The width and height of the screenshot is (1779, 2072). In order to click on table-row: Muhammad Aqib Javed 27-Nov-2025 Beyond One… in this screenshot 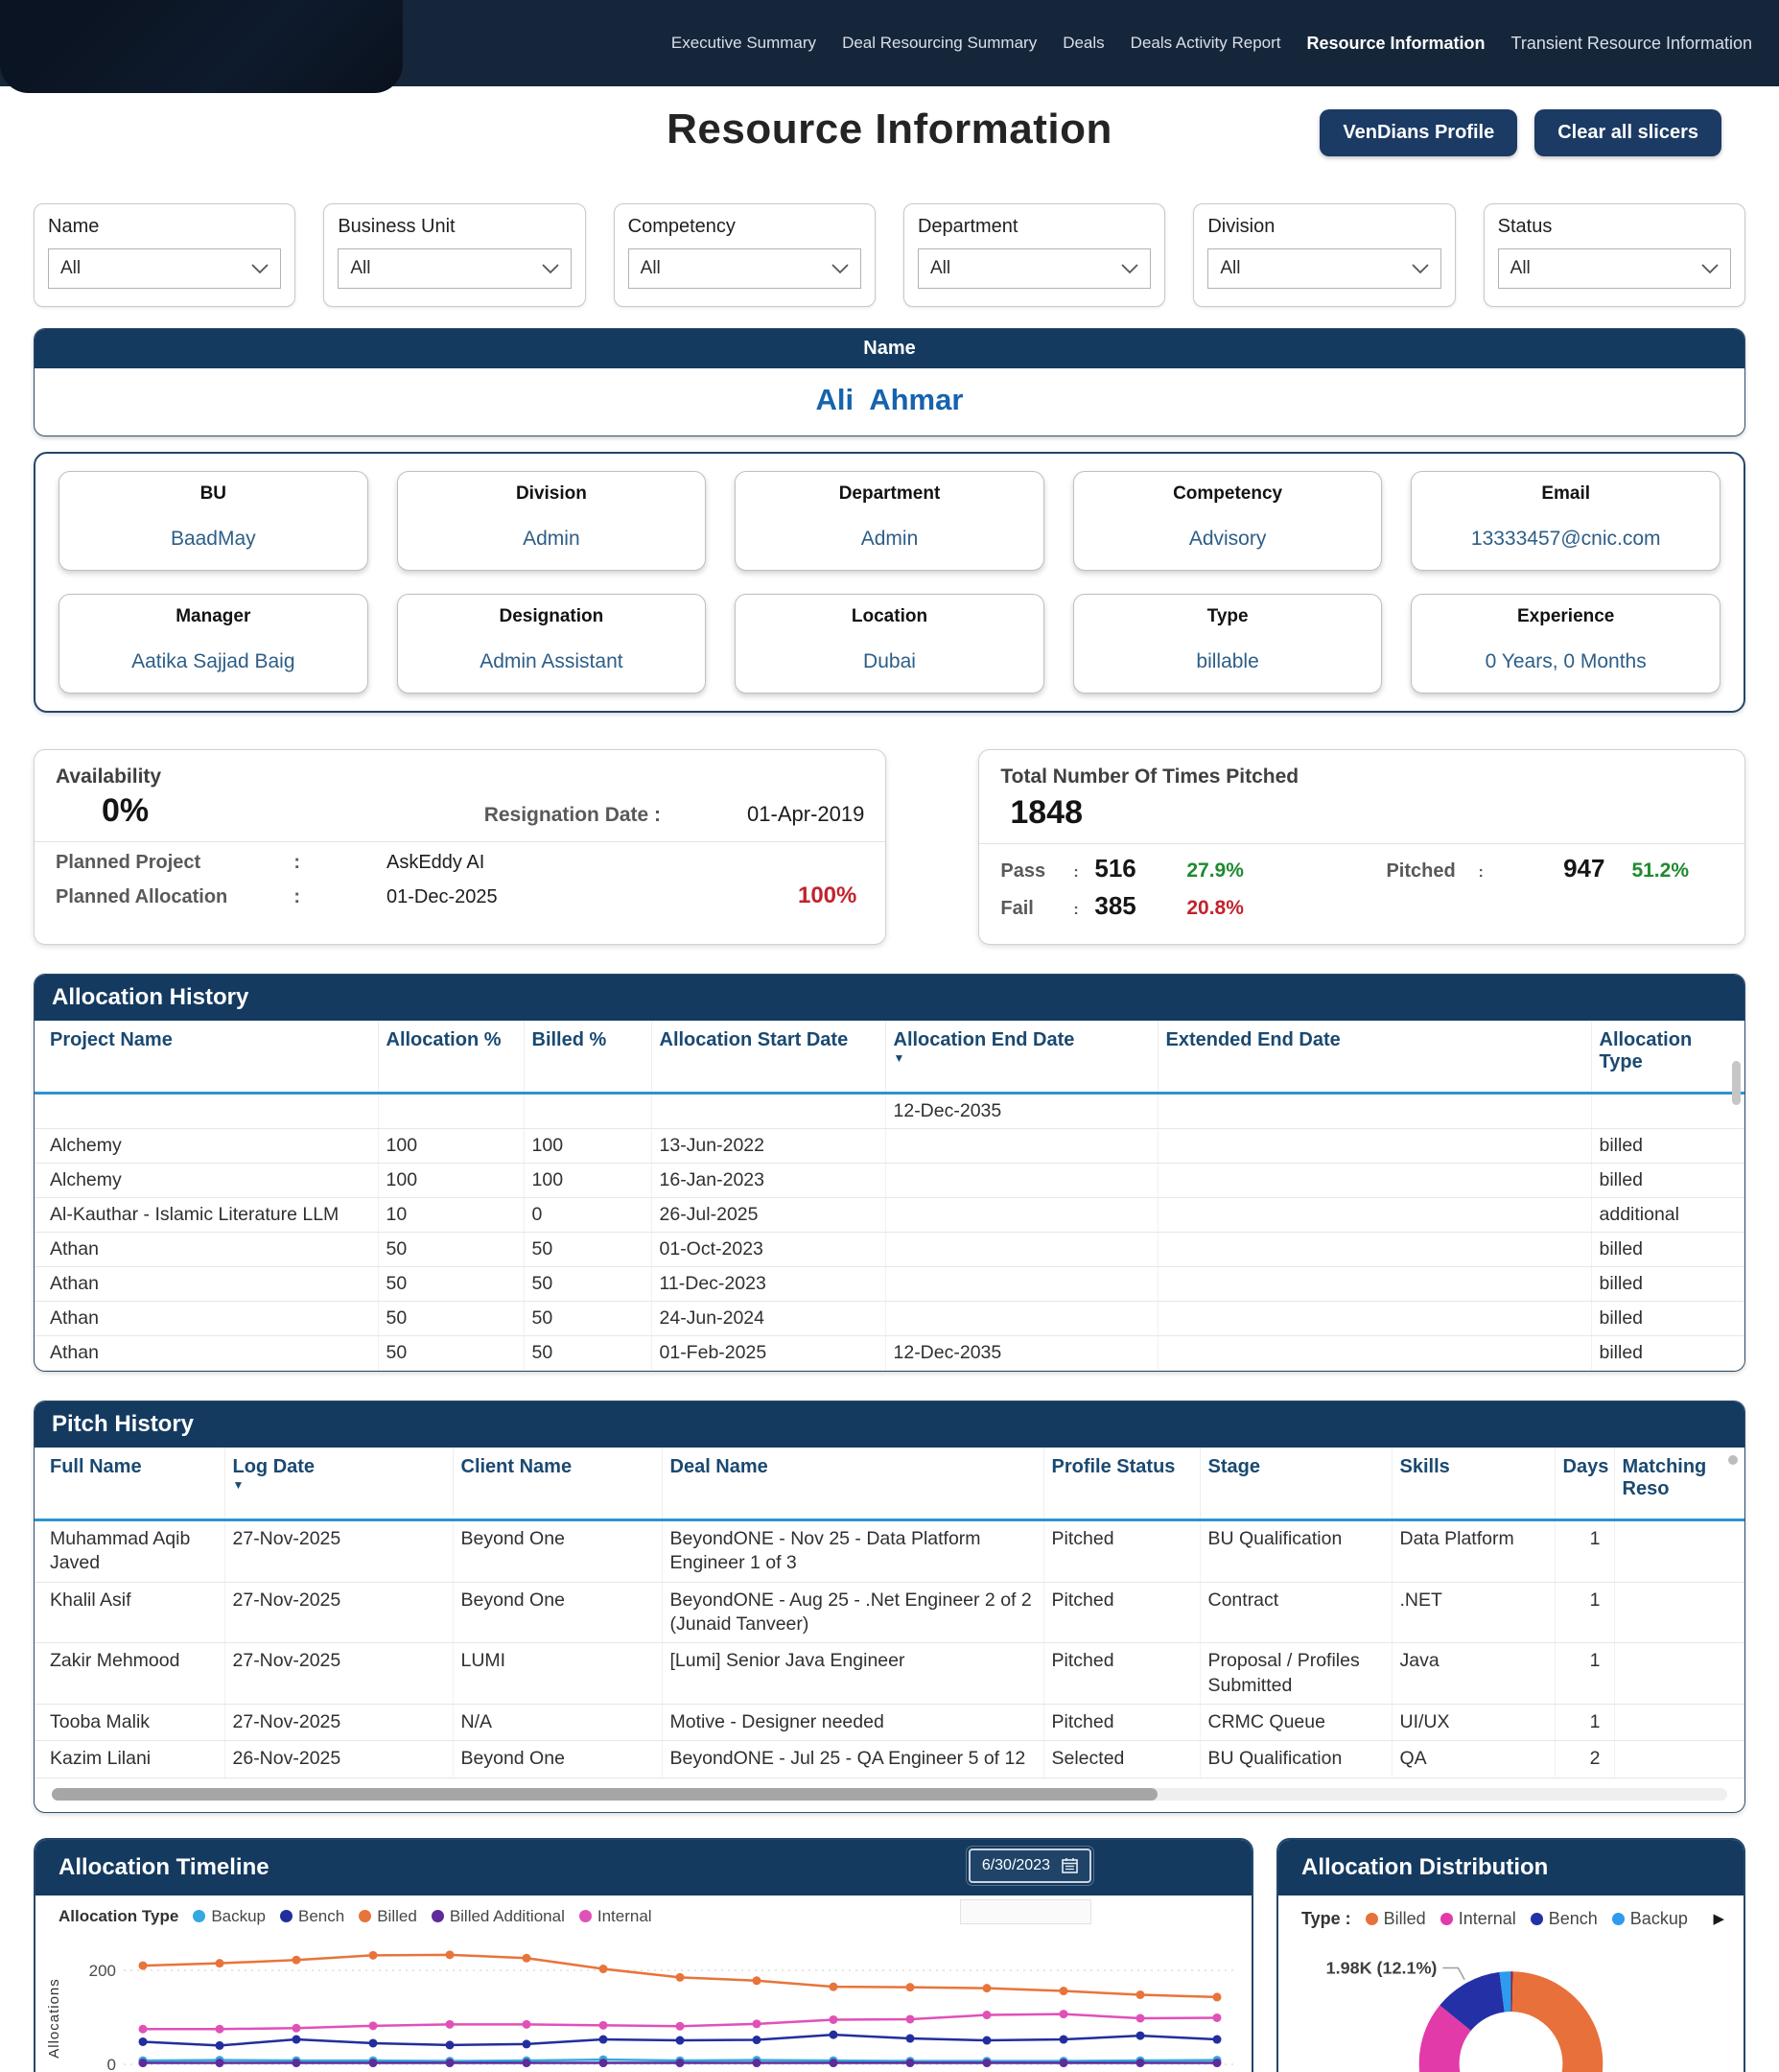, I will do `click(889, 1551)`.